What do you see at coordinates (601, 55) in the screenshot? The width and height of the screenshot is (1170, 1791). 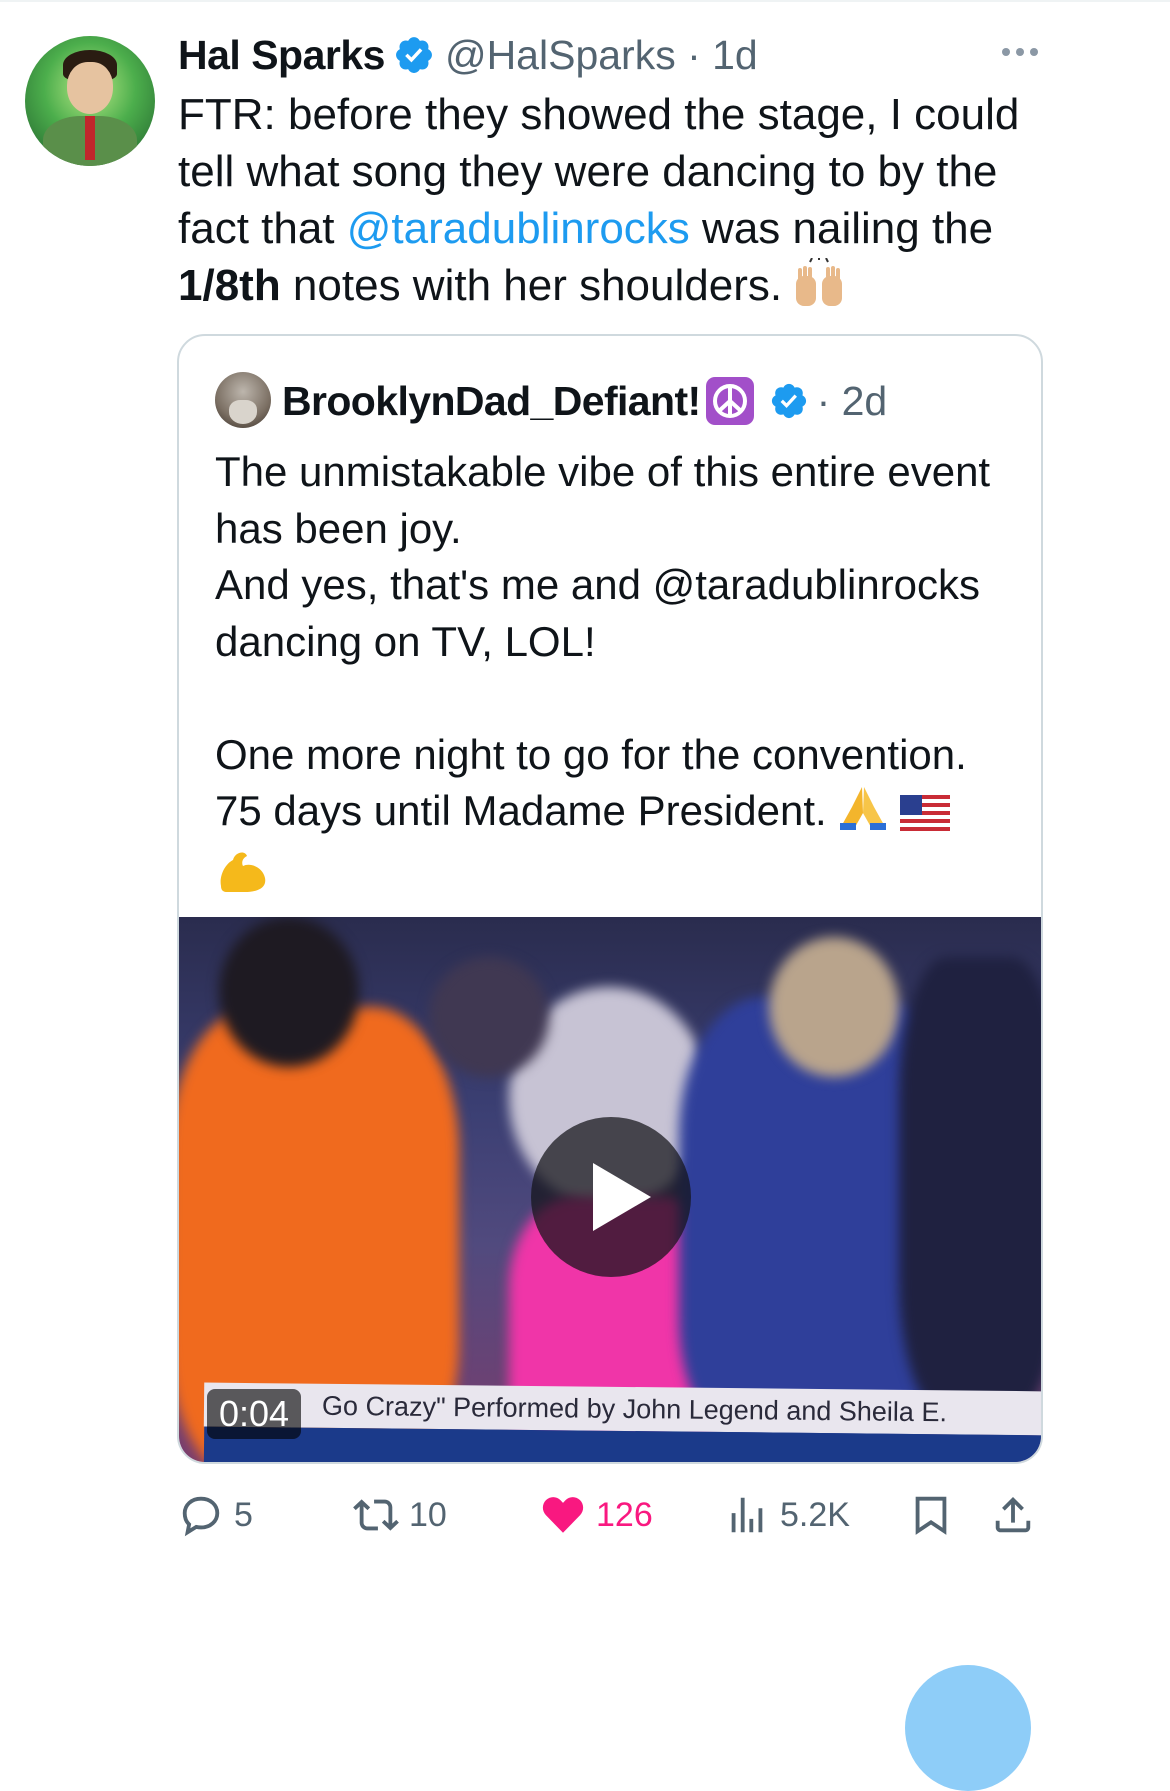 I see `author-handle-time: @HalSparks · 1d` at bounding box center [601, 55].